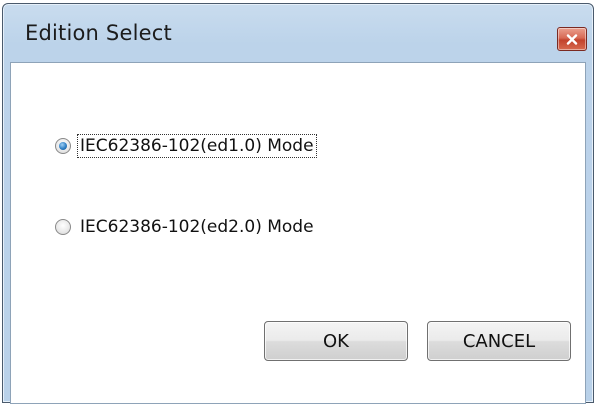 The height and width of the screenshot is (406, 598). Describe the element at coordinates (298, 33) in the screenshot. I see `title-bar: Edition Select` at that location.